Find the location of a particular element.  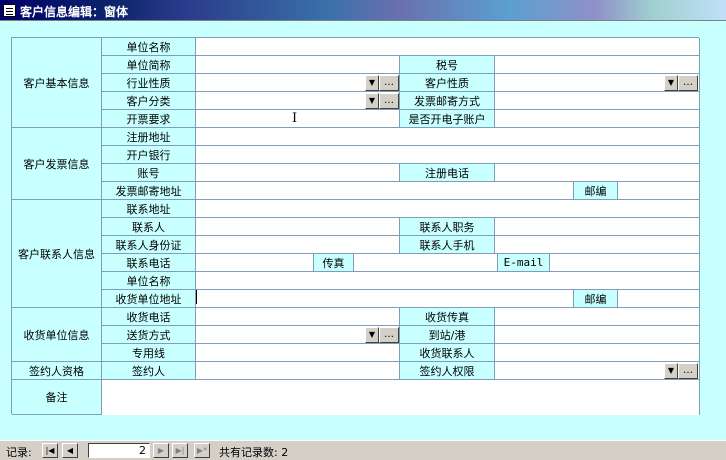

label-company-name: 单位名称 is located at coordinates (149, 47).